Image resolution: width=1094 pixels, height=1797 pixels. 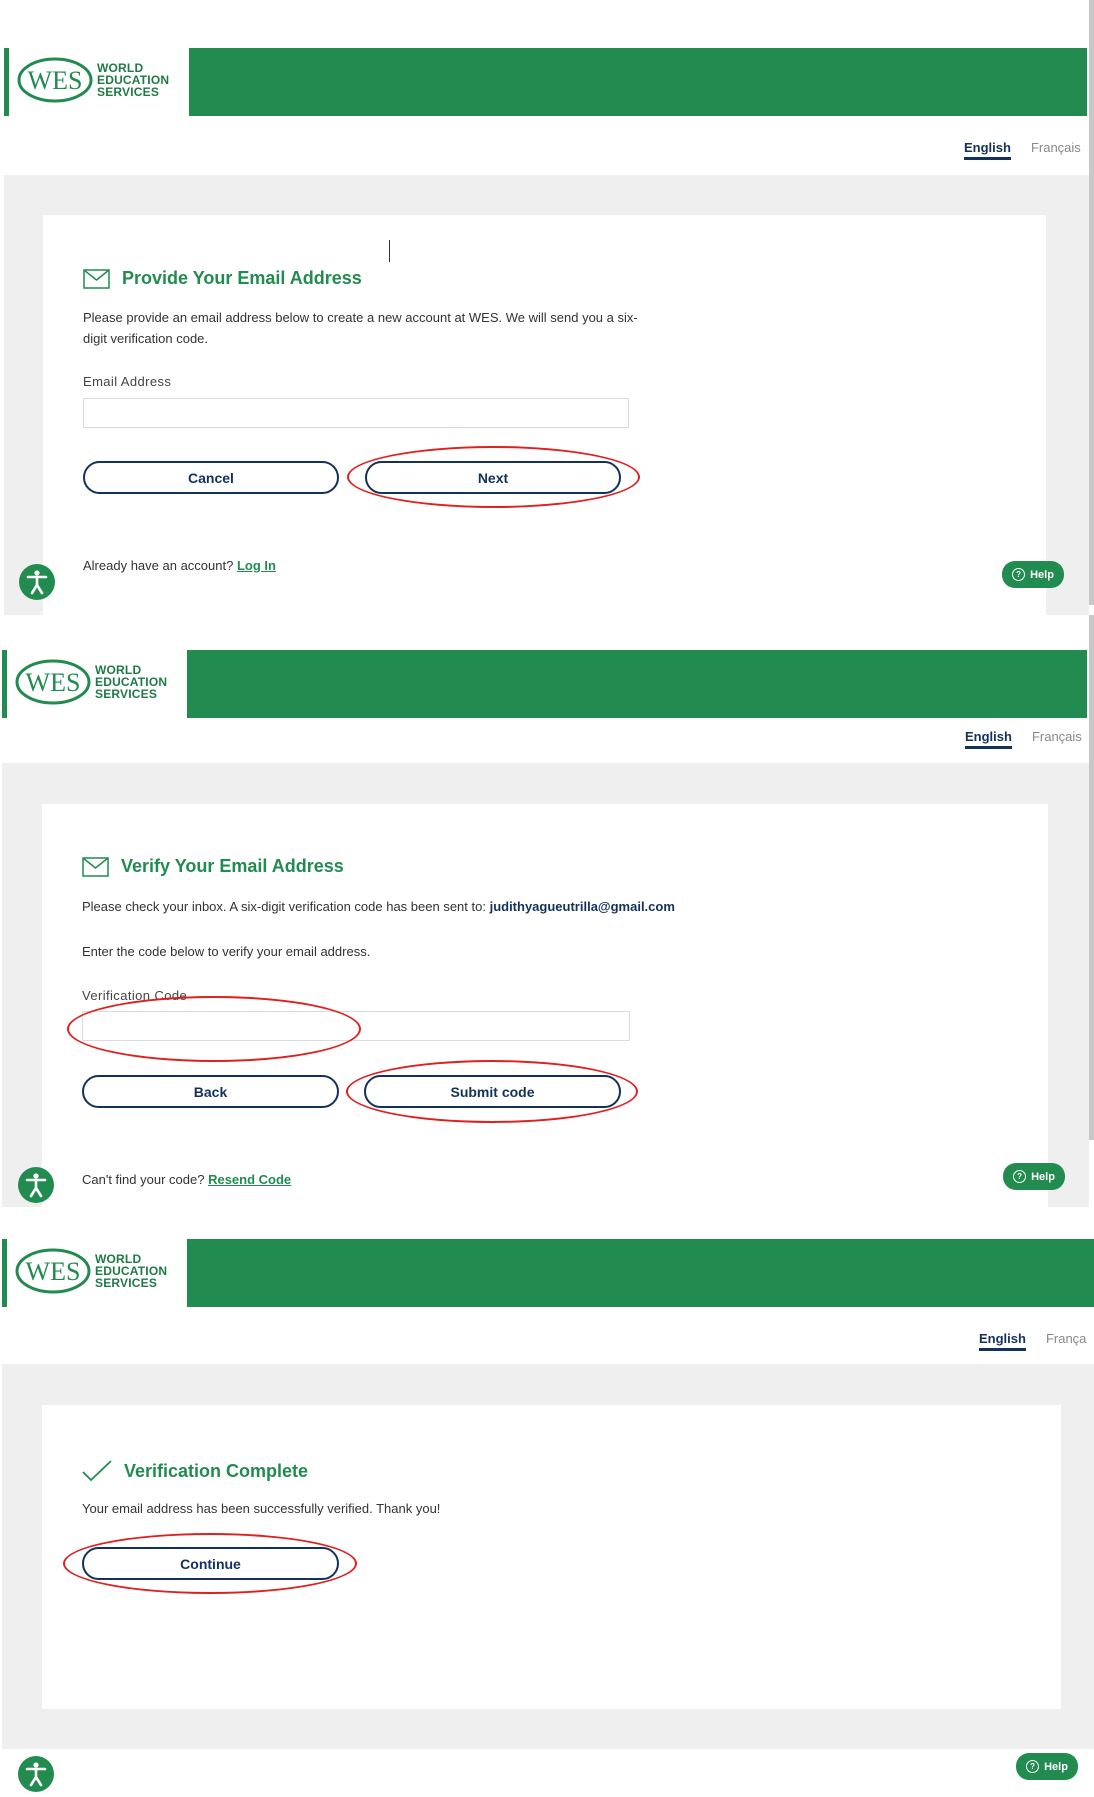 I want to click on page-title: Verification Complete, so click(x=195, y=1471).